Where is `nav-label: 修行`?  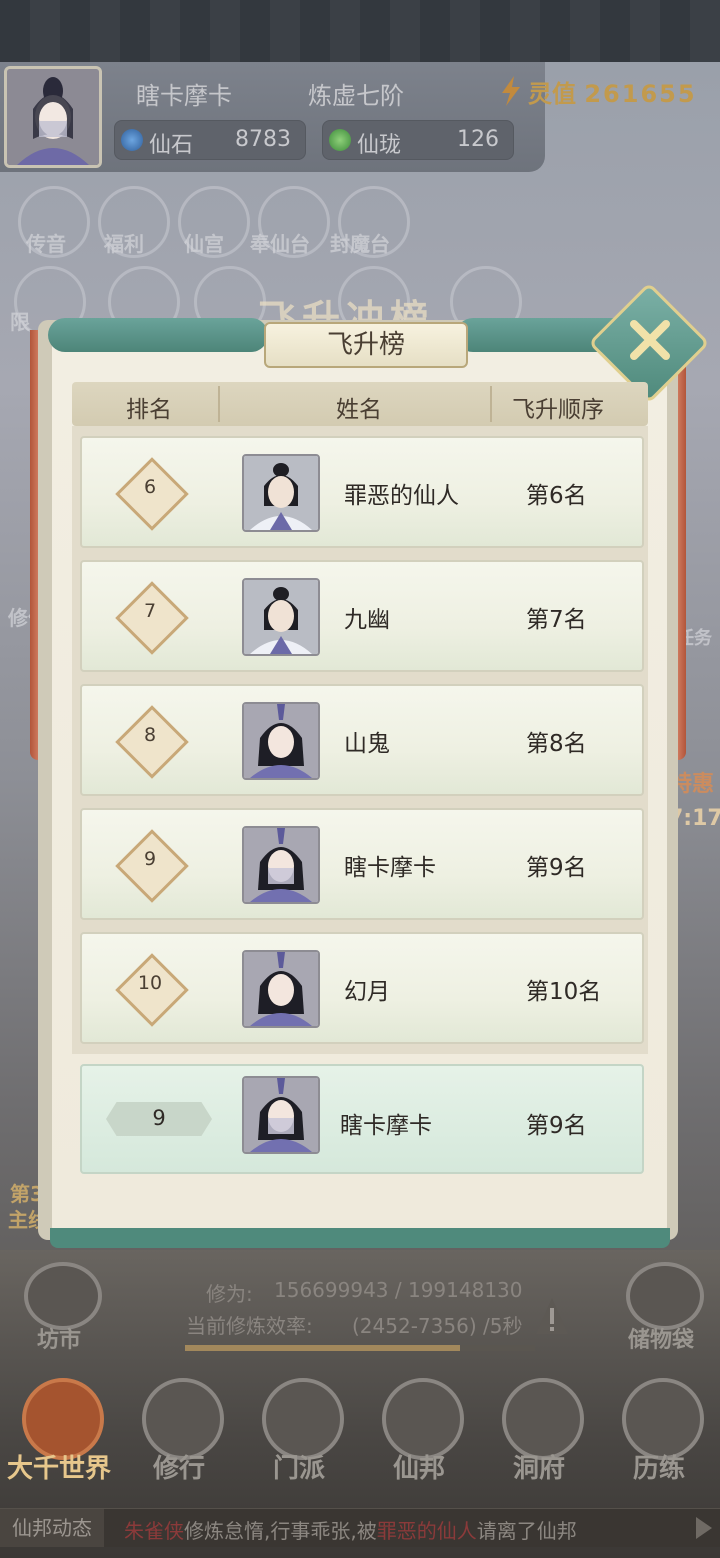
nav-label: 修行 is located at coordinates (178, 1469).